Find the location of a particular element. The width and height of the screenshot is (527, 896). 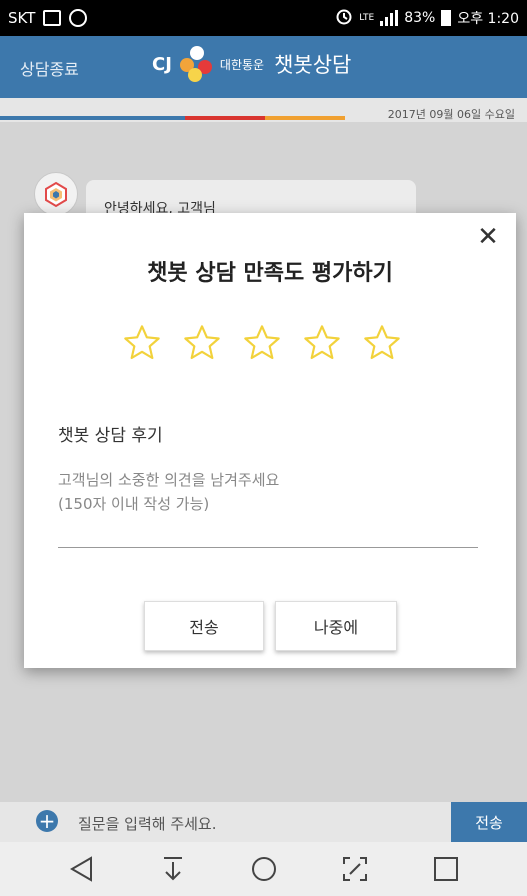

stripe-orange is located at coordinates (305, 118).